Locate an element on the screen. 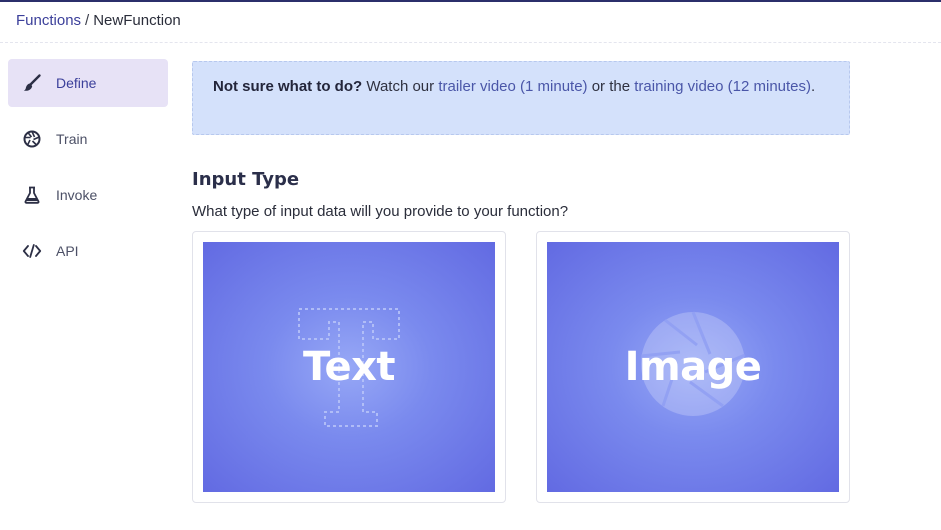 The image size is (941, 530). flask-icon is located at coordinates (32, 195).